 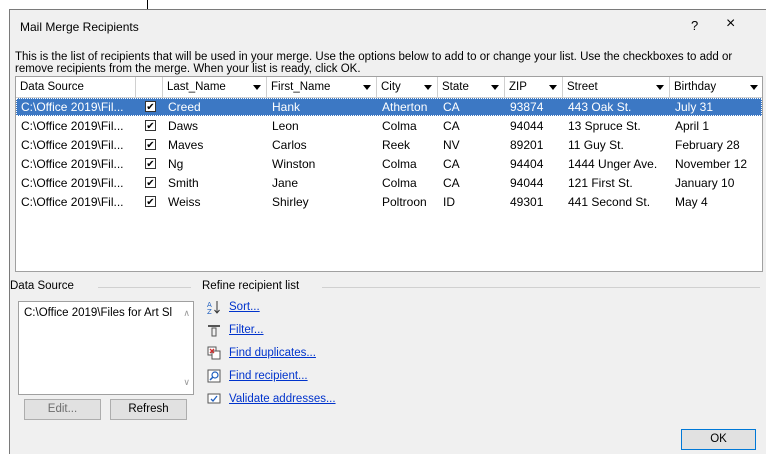 What do you see at coordinates (214, 331) in the screenshot?
I see `filter-icon` at bounding box center [214, 331].